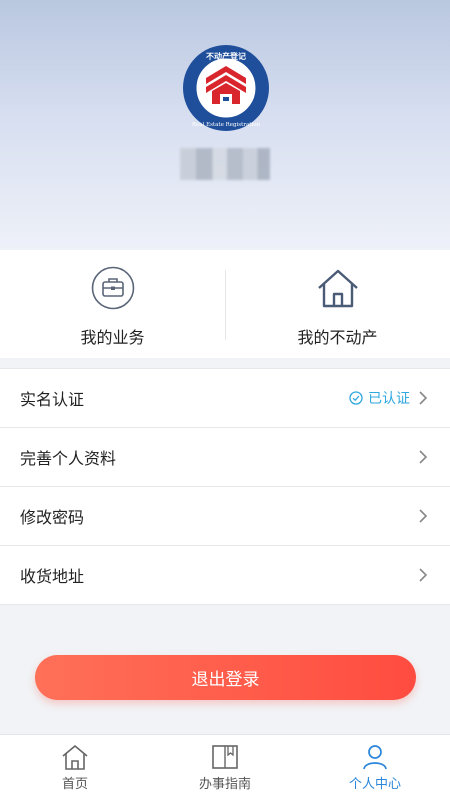 The height and width of the screenshot is (801, 450). What do you see at coordinates (338, 288) in the screenshot?
I see `house-icon` at bounding box center [338, 288].